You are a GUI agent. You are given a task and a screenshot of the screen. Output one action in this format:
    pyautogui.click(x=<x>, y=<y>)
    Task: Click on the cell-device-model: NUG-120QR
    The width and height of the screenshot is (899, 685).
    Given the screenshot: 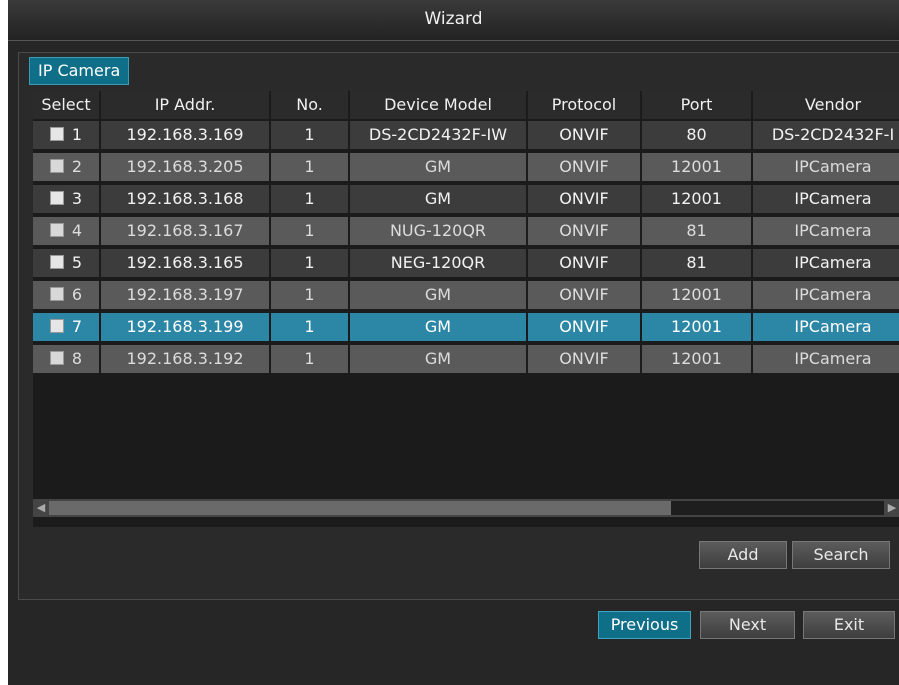 What is the action you would take?
    pyautogui.click(x=438, y=231)
    